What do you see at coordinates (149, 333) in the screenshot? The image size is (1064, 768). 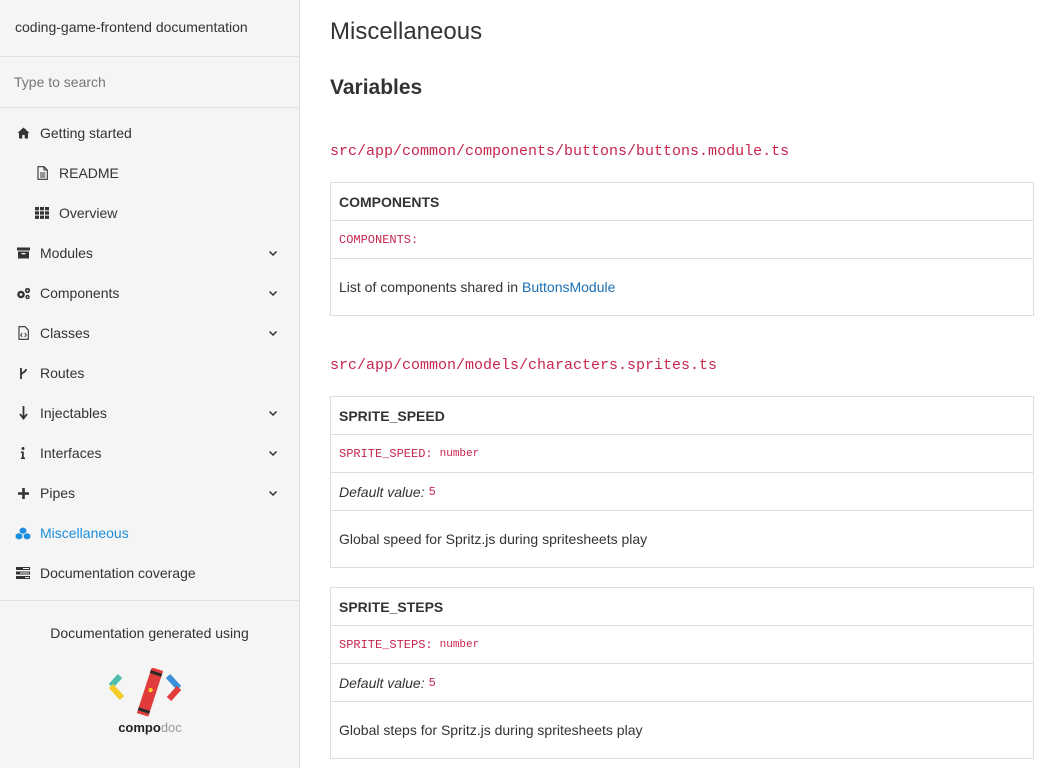 I see `sidebar-item-classes: Classes` at bounding box center [149, 333].